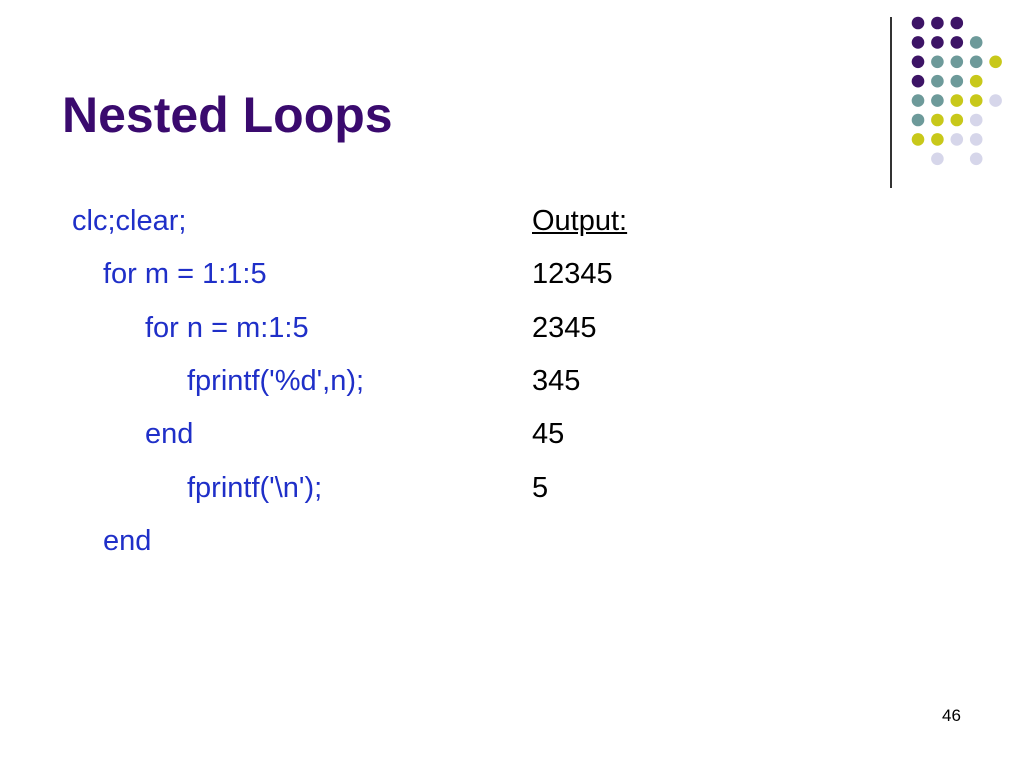  I want to click on code-line-1: clc;clear;, so click(129, 221).